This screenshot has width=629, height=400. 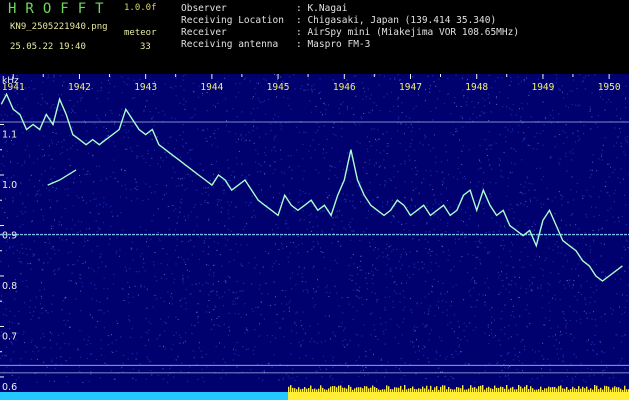 I want to click on y-tick-label: 1.0, so click(x=9, y=185).